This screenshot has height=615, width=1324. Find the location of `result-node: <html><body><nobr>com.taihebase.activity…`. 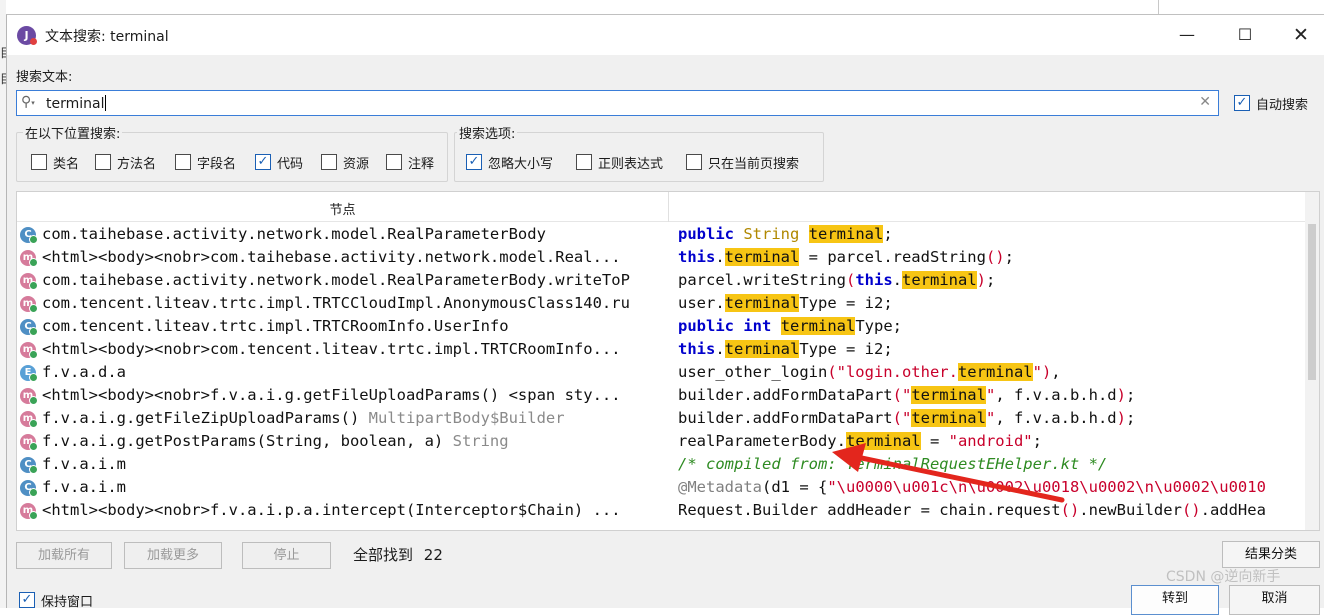

result-node: <html><body><nobr>com.taihebase.activity… is located at coordinates (354, 257).